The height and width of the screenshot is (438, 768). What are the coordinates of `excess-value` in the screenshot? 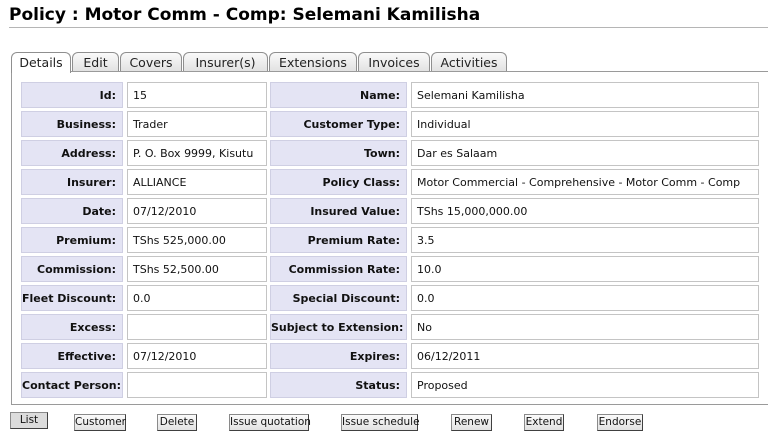 It's located at (197, 327).